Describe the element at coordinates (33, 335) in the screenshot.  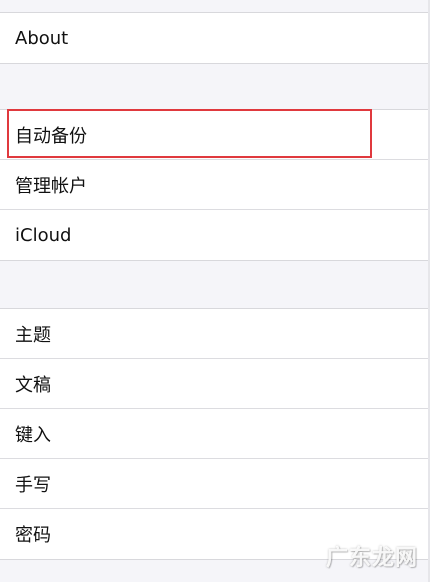
I see `settings-row-label: 主题` at that location.